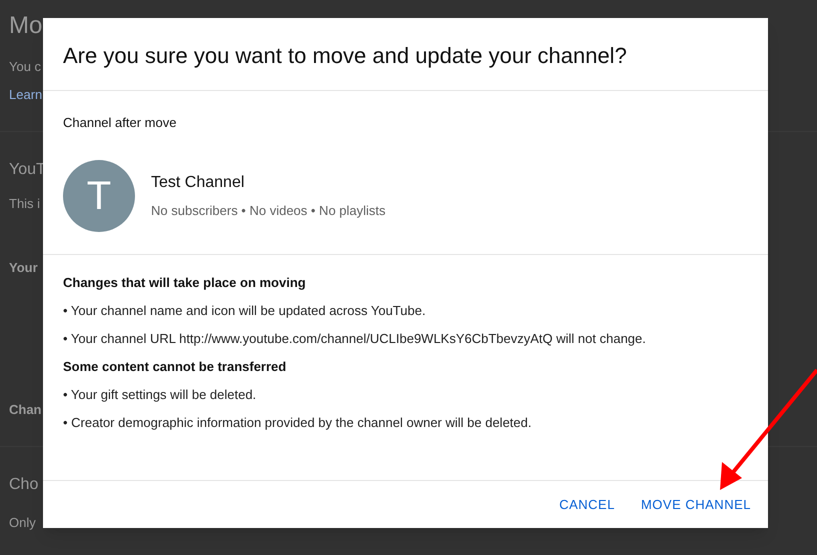 Image resolution: width=817 pixels, height=555 pixels. Describe the element at coordinates (297, 422) in the screenshot. I see `info-text: • Creator demographic information provided by the channel owner will be deleted.` at that location.